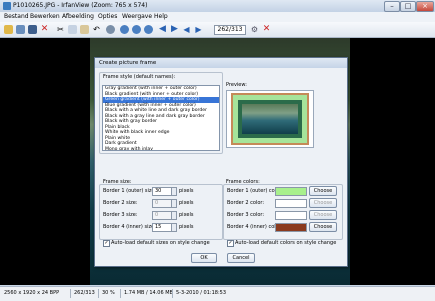 This screenshot has width=435, height=301. What do you see at coordinates (32, 29) in the screenshot?
I see `save-icon` at bounding box center [32, 29].